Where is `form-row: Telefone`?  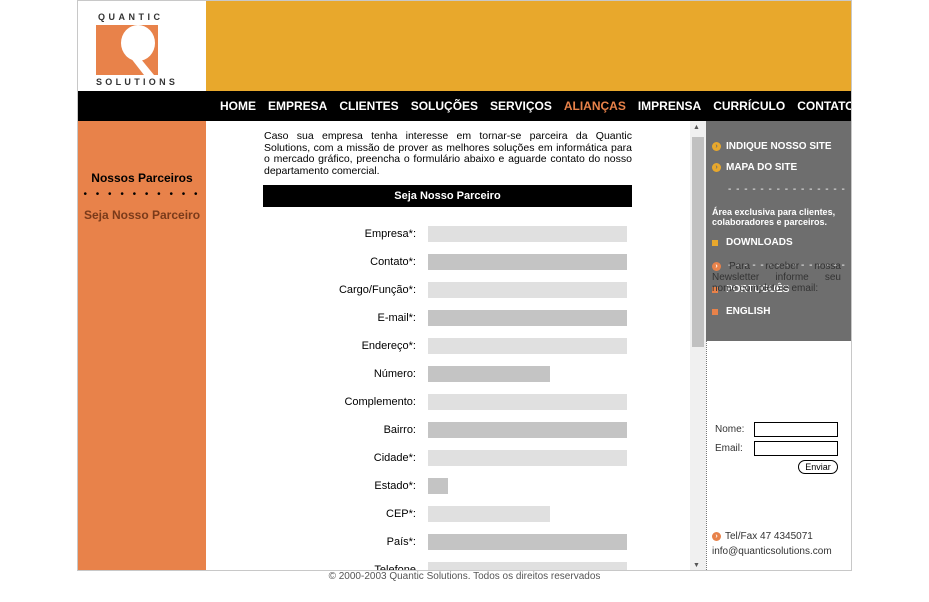
form-row: Telefone is located at coordinates (416, 566).